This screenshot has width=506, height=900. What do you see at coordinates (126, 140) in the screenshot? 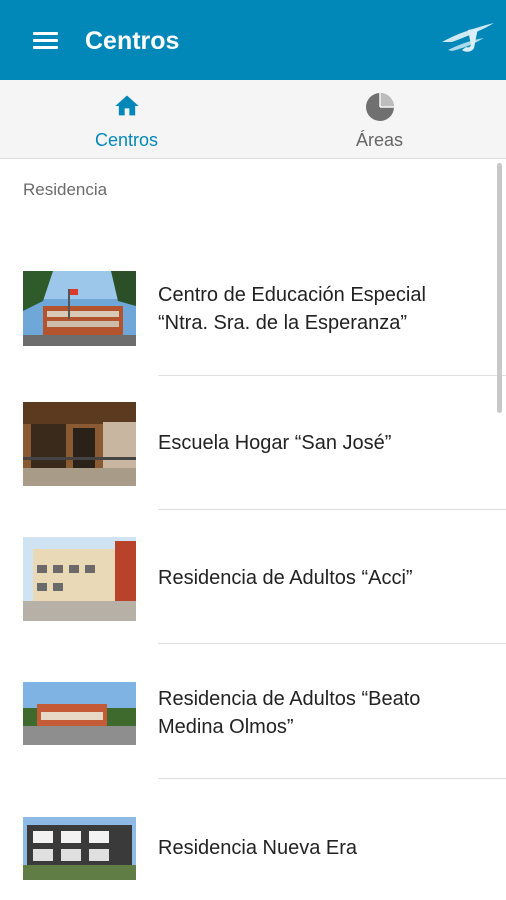
I see `tab-label: Centros` at bounding box center [126, 140].